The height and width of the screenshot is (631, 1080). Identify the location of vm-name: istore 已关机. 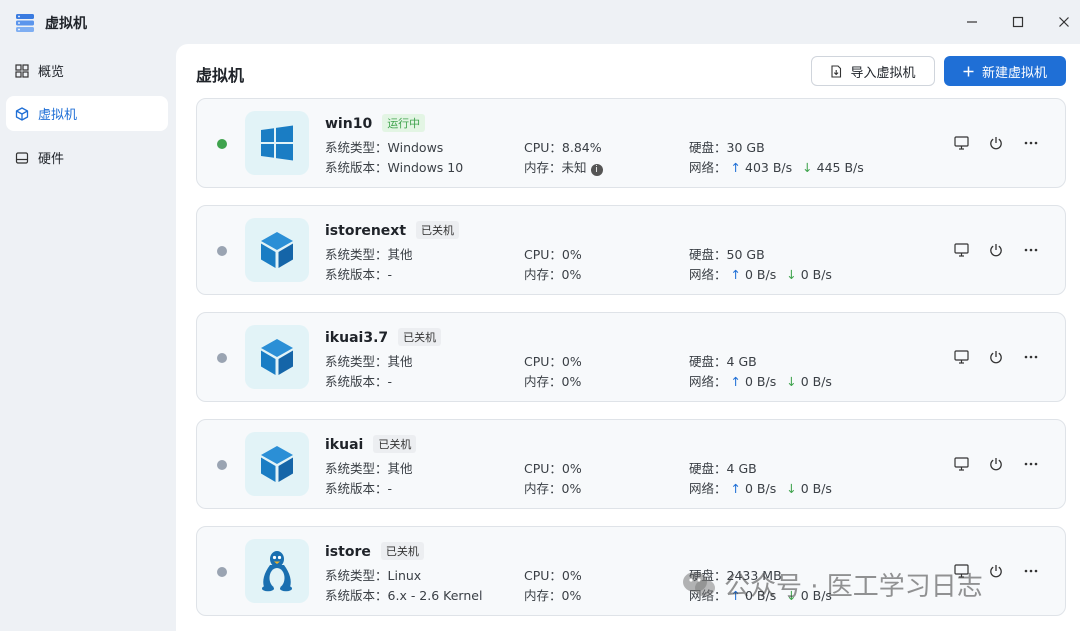
(374, 551).